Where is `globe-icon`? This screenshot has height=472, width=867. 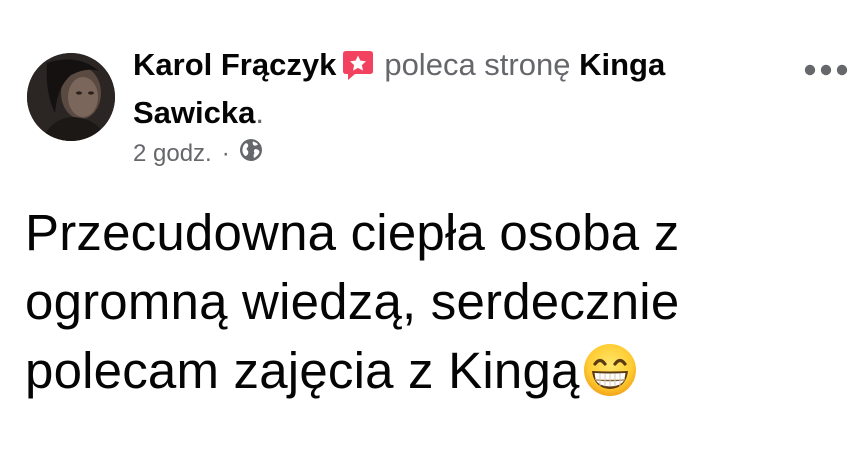 globe-icon is located at coordinates (251, 154).